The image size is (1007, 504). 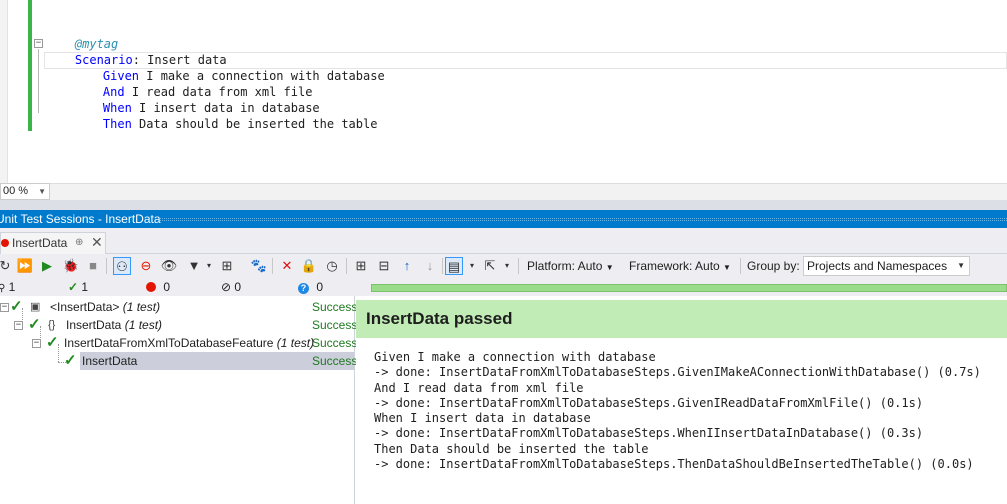 I want to click on passed-count: 1, so click(x=85, y=287).